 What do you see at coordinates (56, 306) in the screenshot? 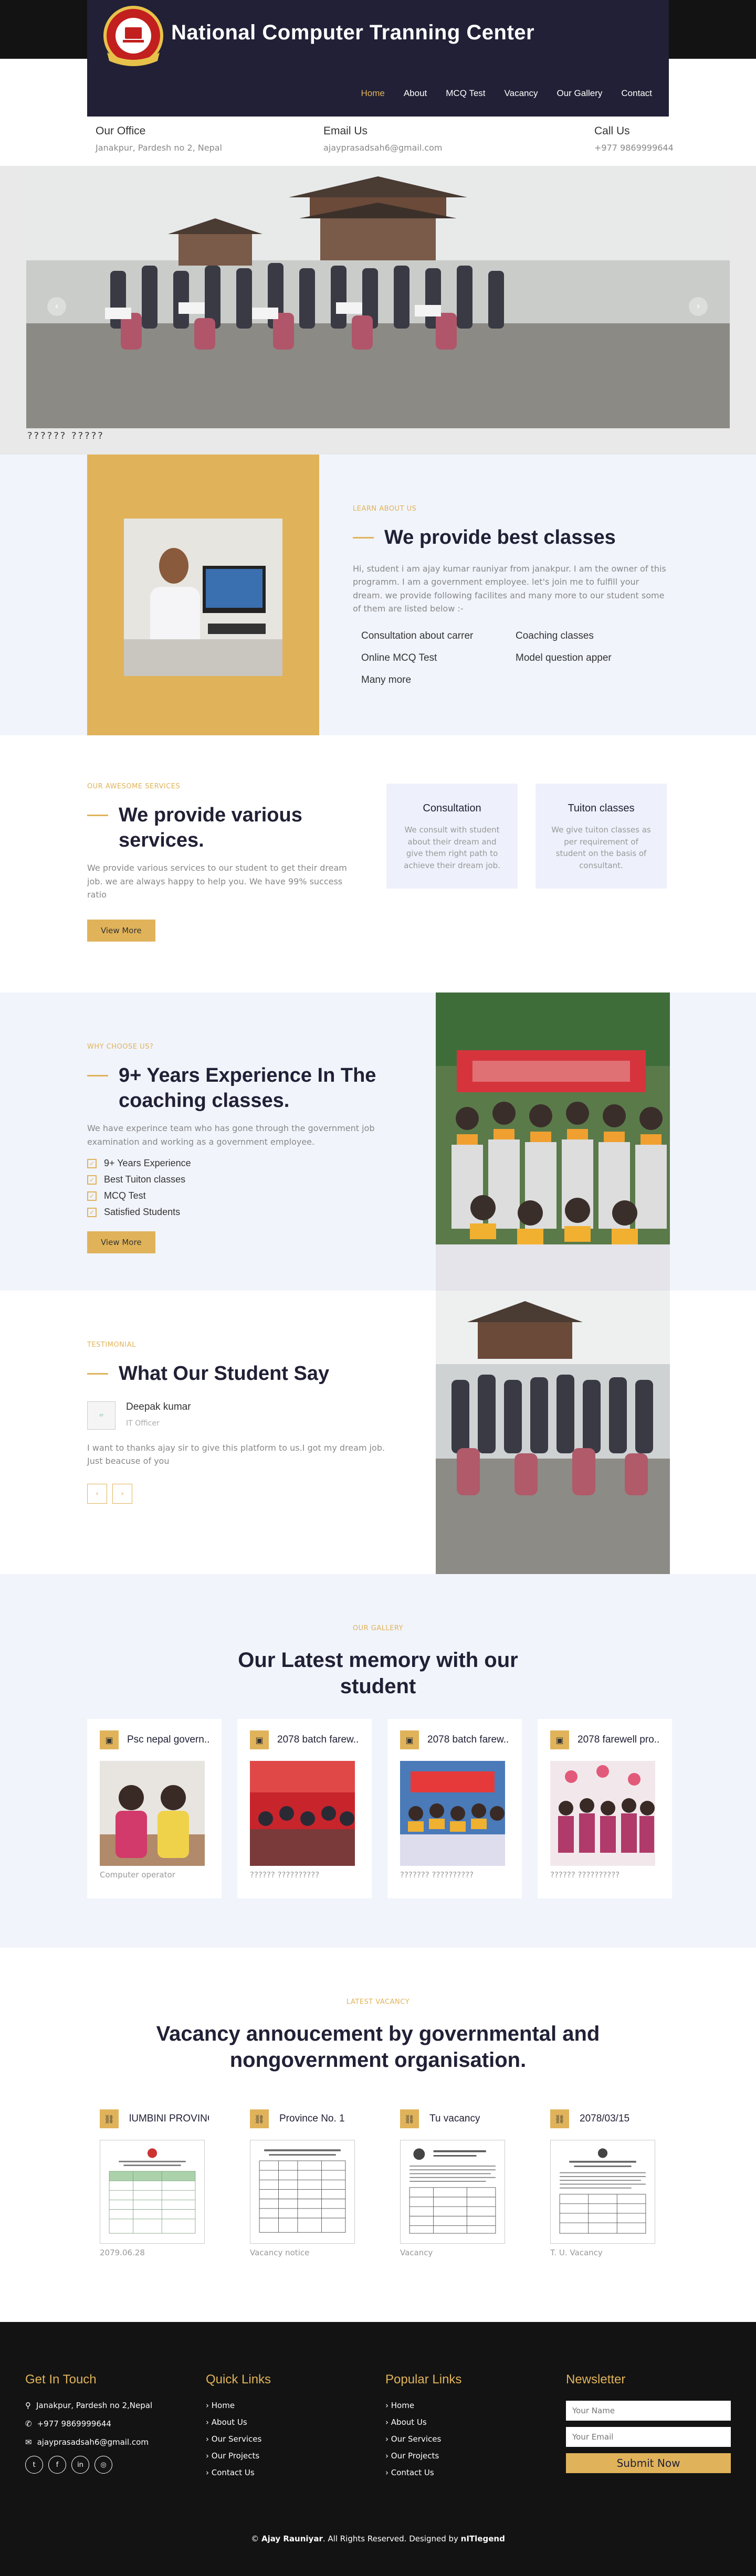
I see `slider-prev-button: ‹` at bounding box center [56, 306].